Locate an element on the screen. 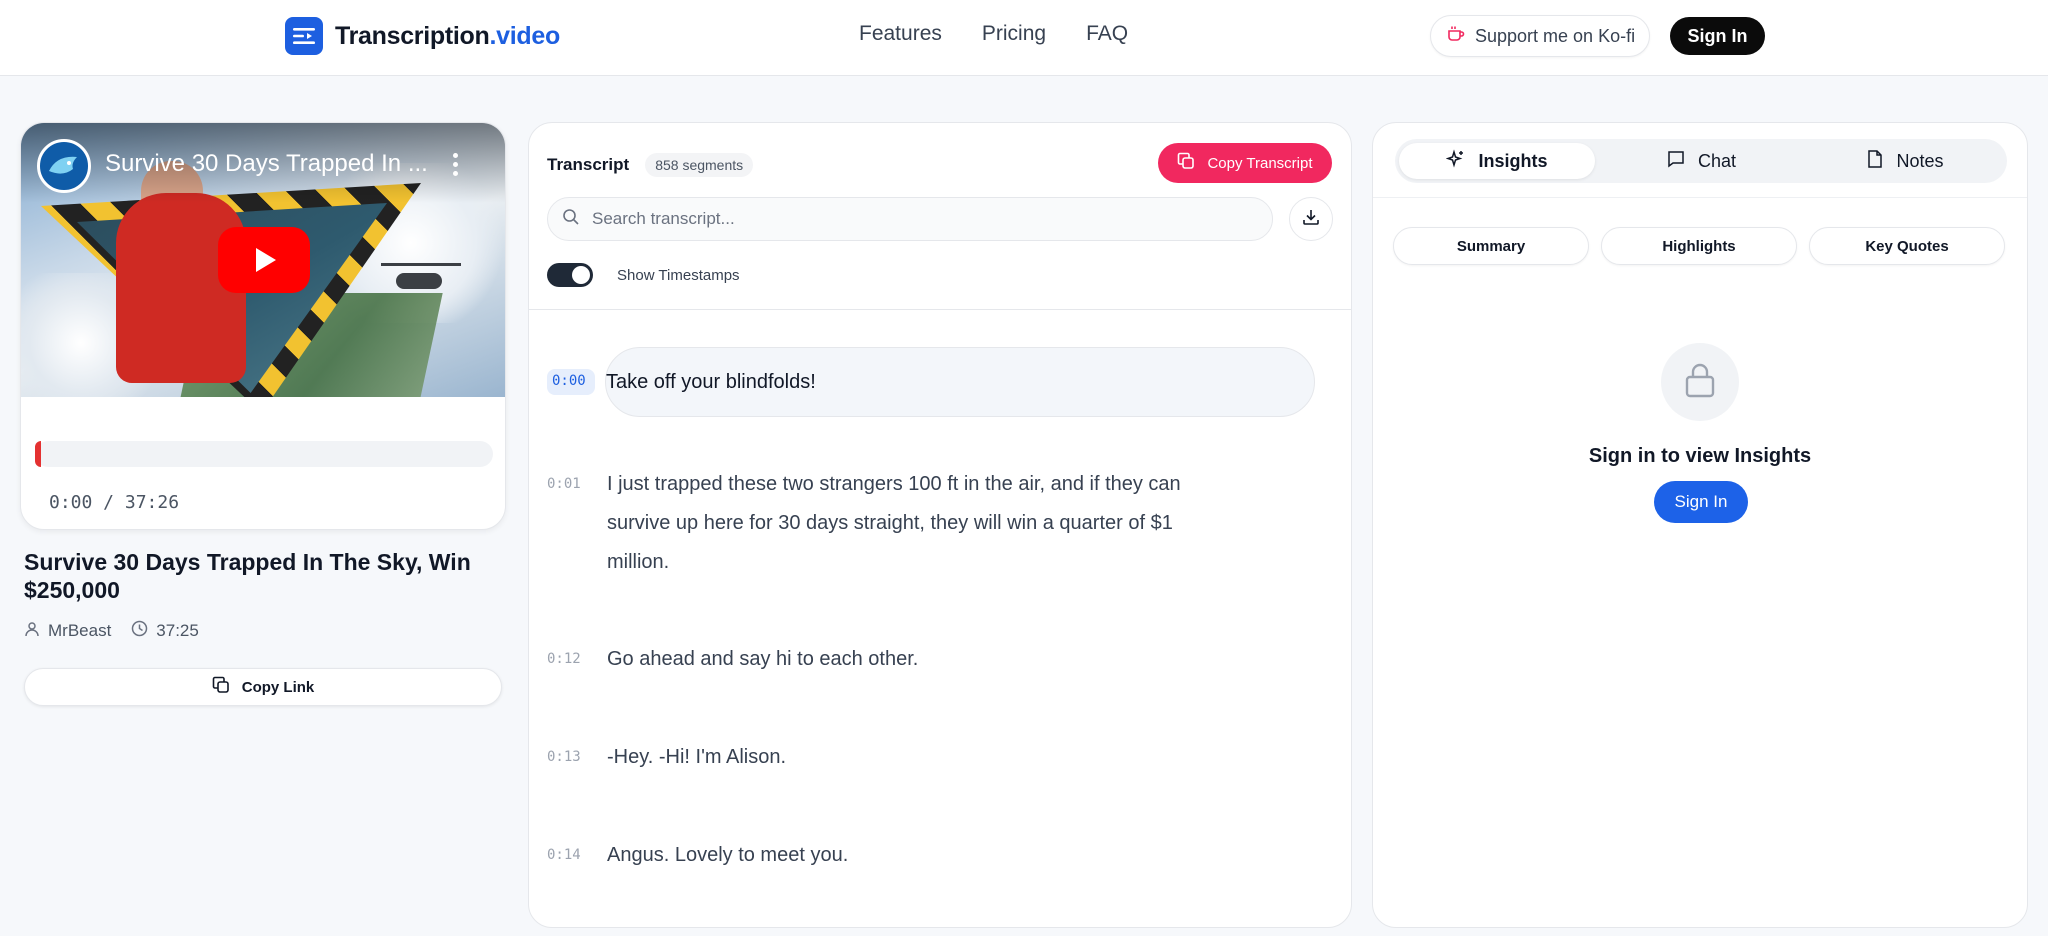 Image resolution: width=2048 pixels, height=936 pixels. kofi-label: Support me on Ko-fi is located at coordinates (1555, 35).